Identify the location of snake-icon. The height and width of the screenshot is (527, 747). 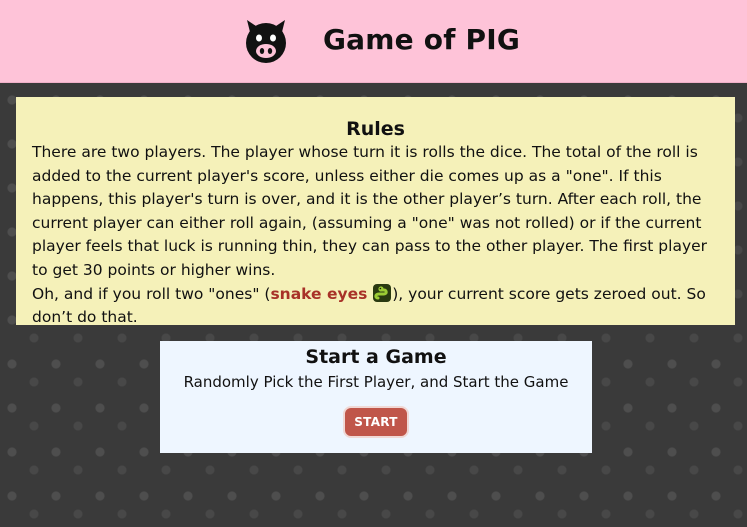
(382, 292).